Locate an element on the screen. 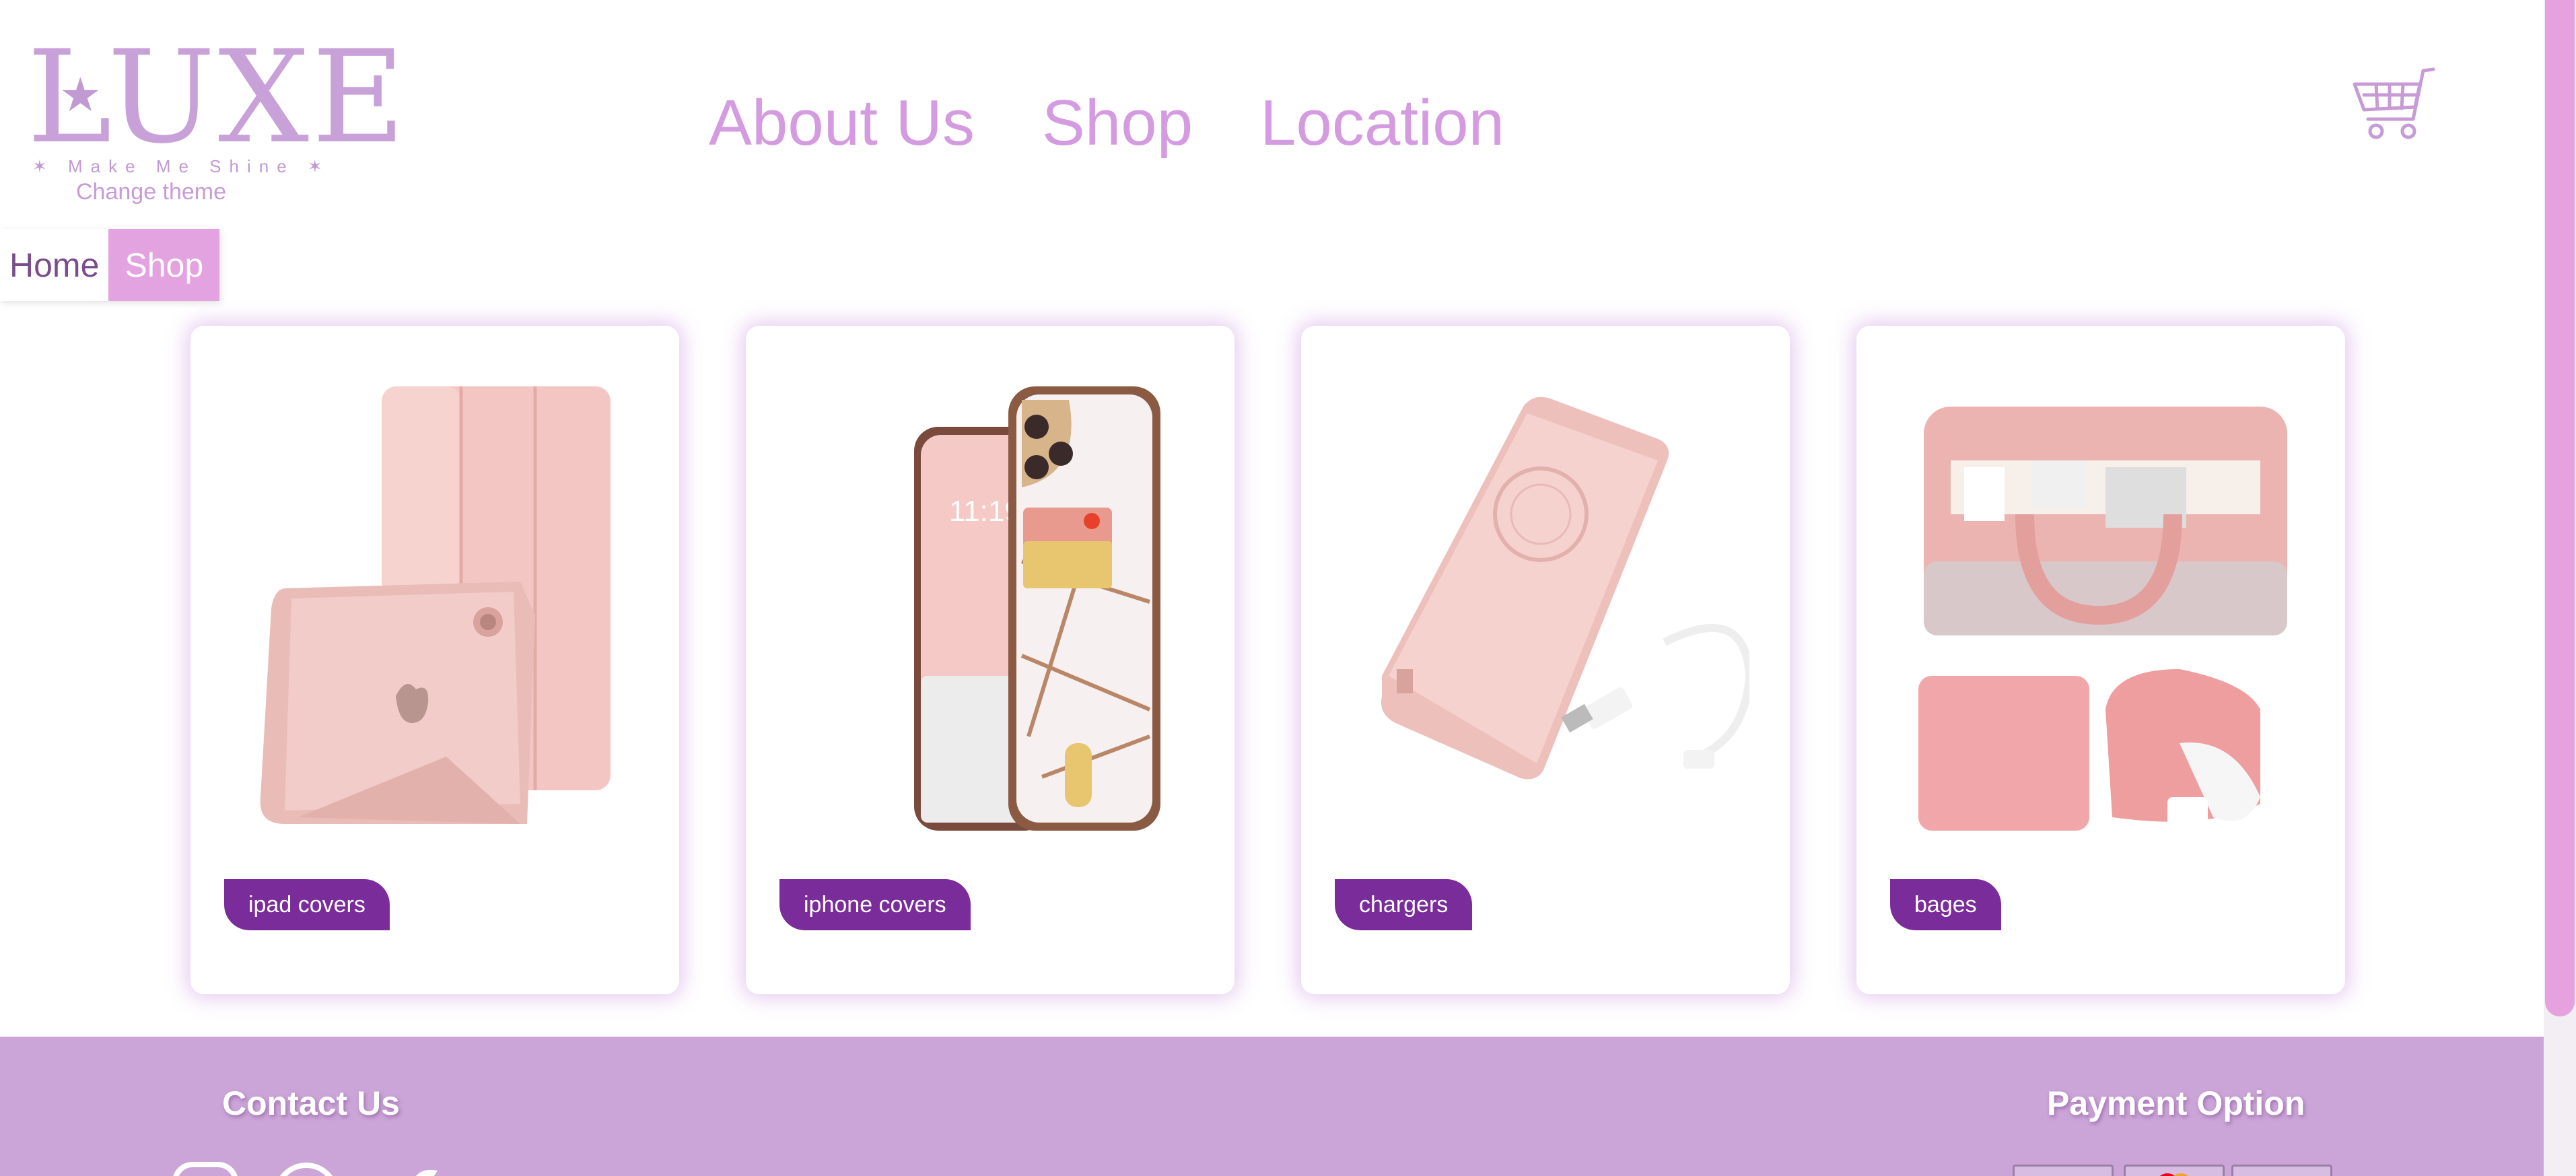 The image size is (2576, 1176). payment-card-1-icon is located at coordinates (2063, 1170).